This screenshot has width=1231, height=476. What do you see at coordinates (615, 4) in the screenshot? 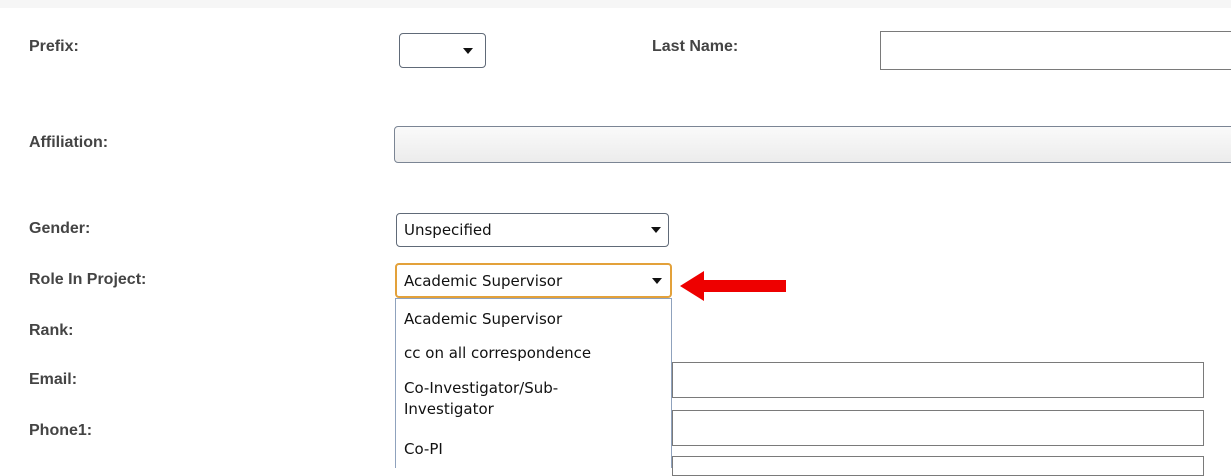
I see `top-band` at bounding box center [615, 4].